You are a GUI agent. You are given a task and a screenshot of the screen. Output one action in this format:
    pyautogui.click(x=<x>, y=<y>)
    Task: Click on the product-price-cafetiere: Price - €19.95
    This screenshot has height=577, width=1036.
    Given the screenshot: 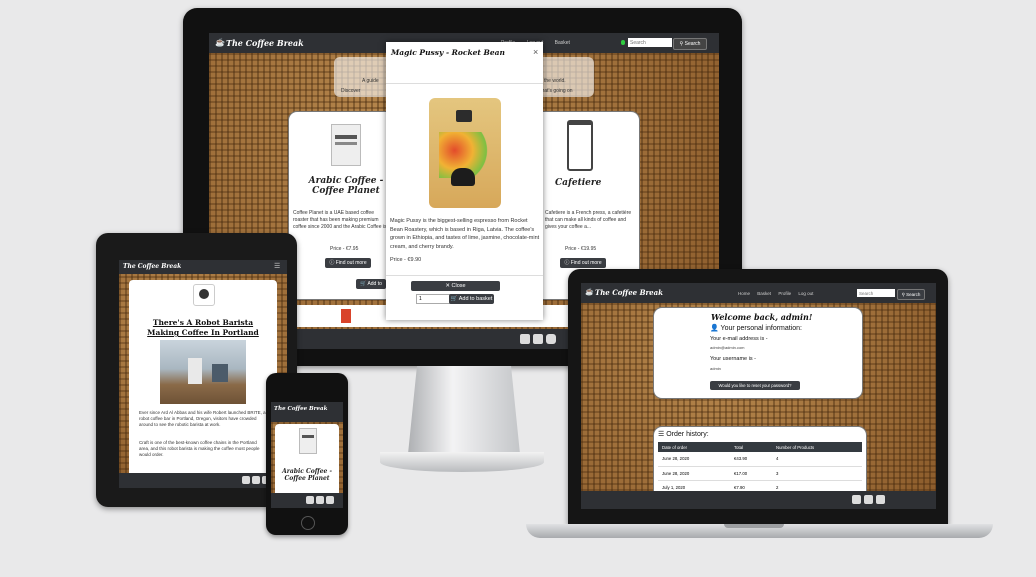 What is the action you would take?
    pyautogui.click(x=581, y=249)
    